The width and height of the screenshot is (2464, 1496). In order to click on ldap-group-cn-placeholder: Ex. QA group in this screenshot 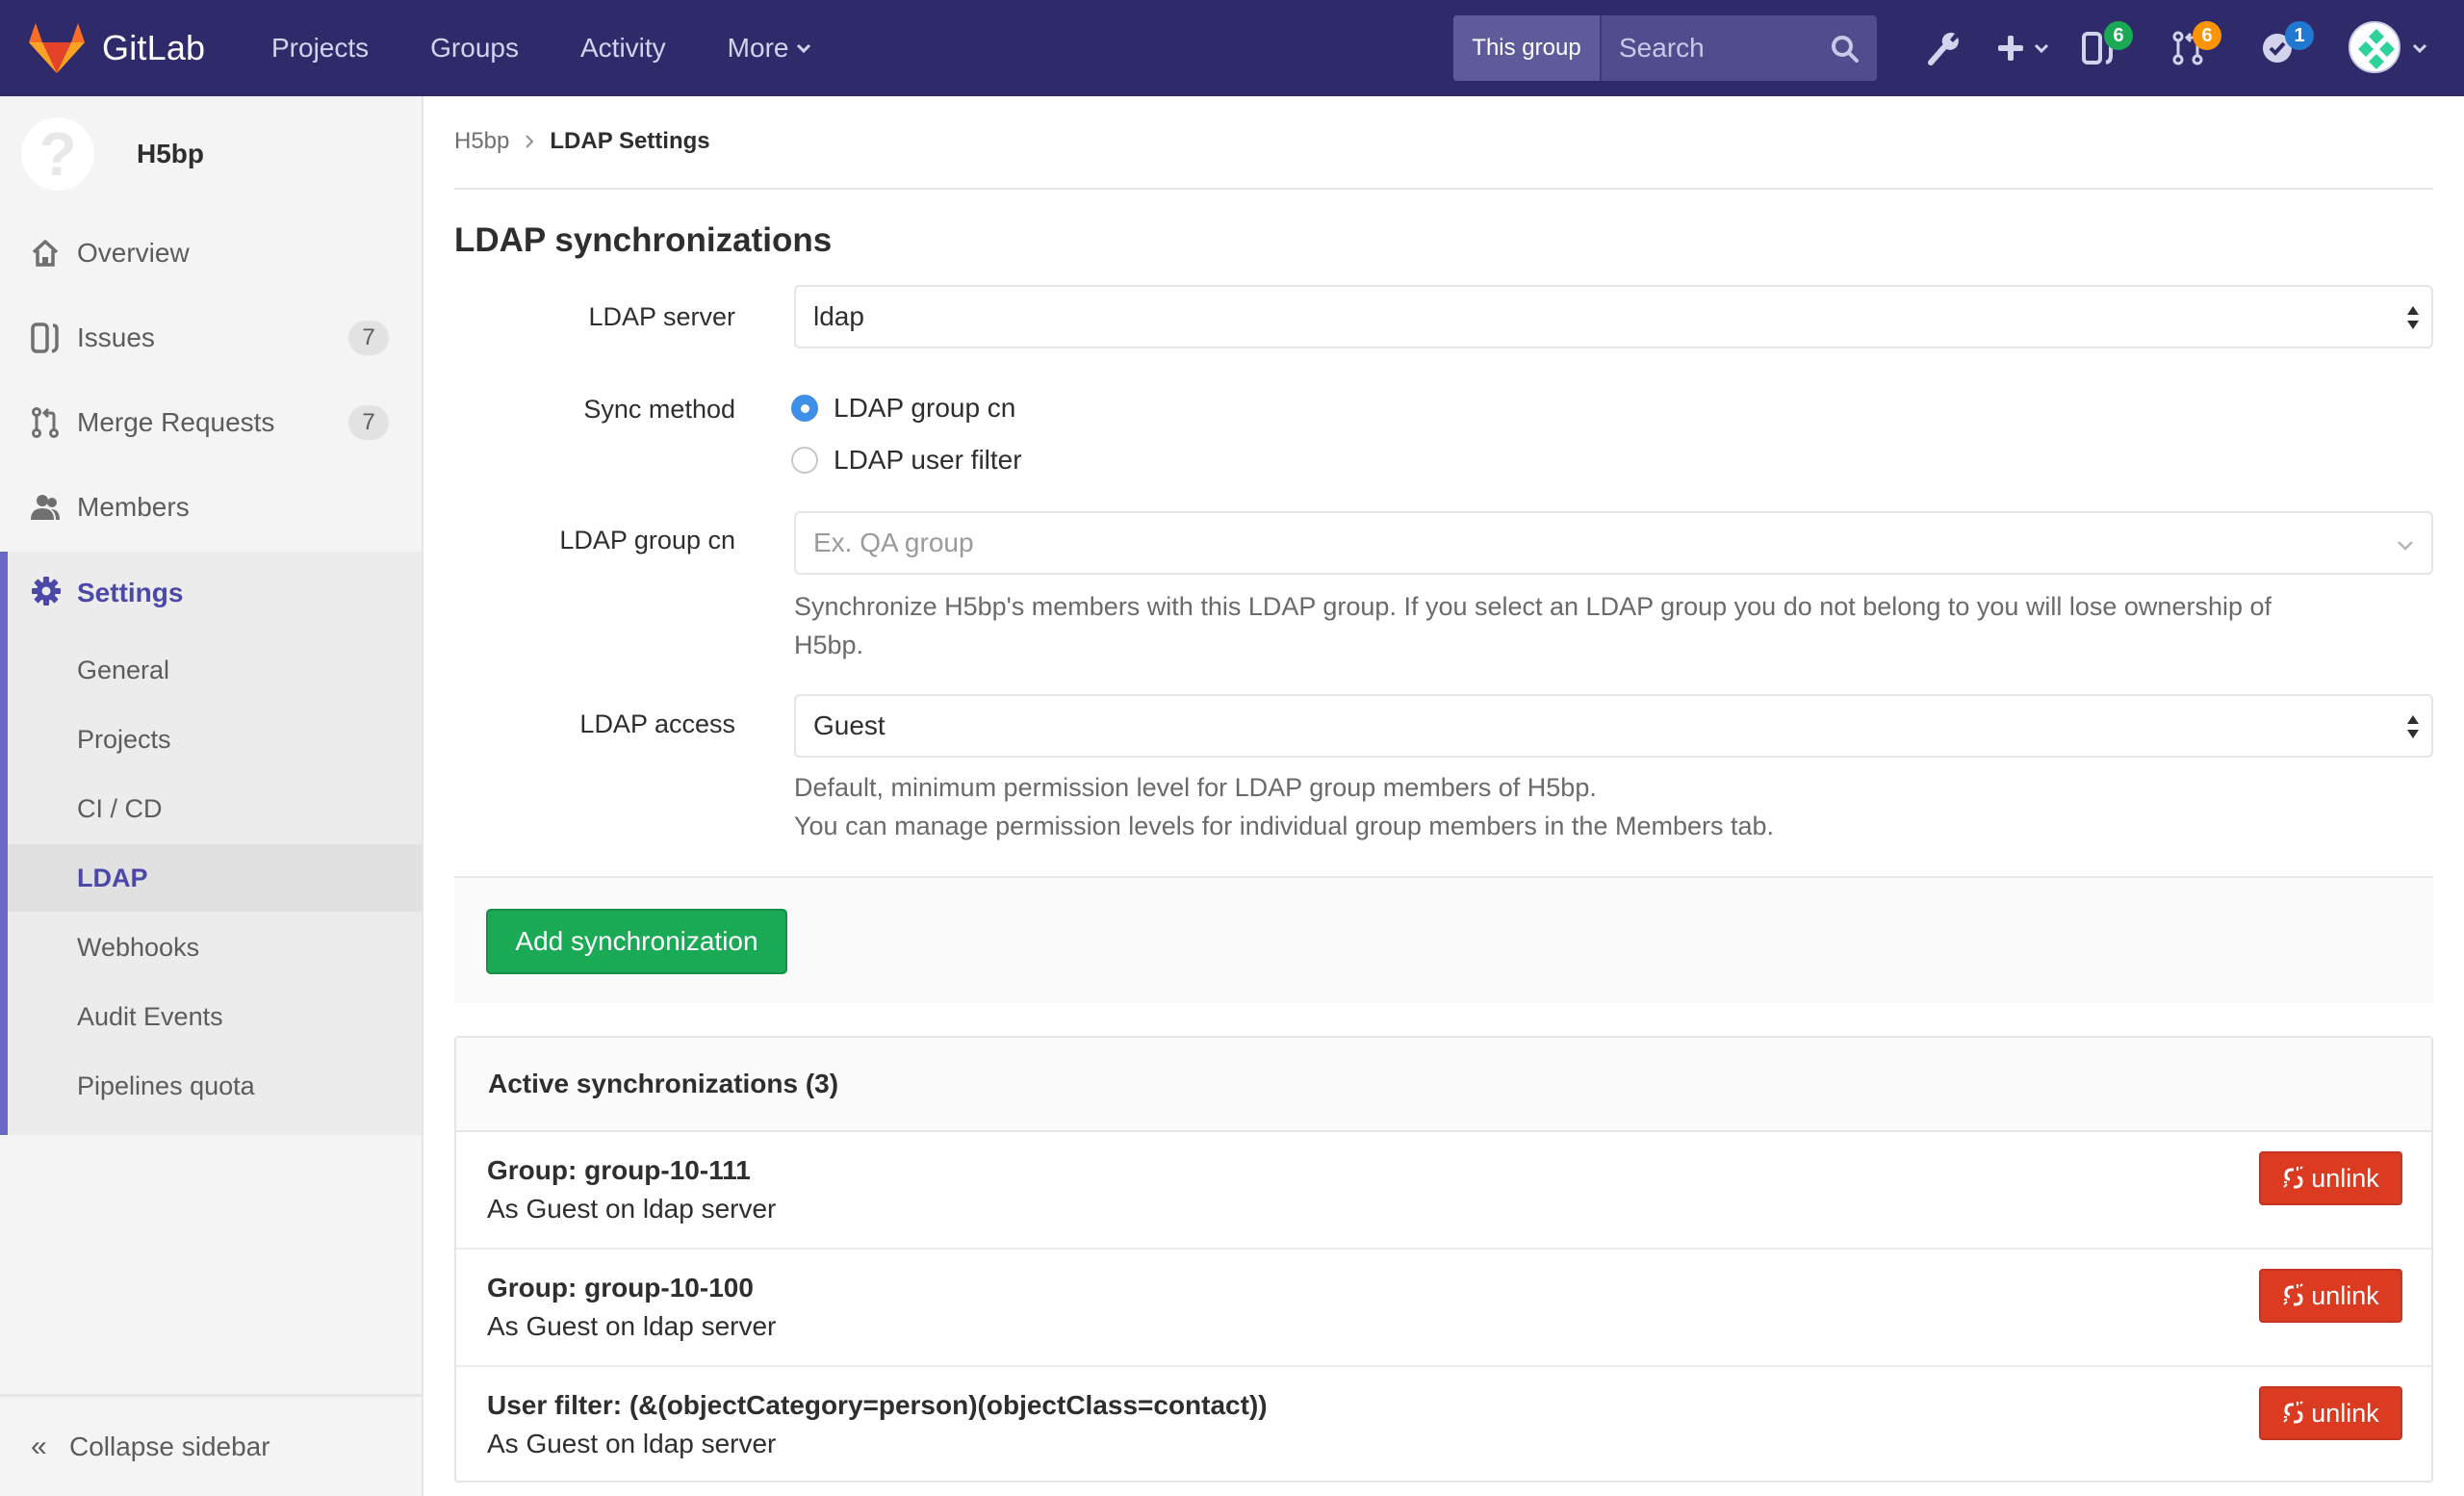, I will do `click(893, 542)`.